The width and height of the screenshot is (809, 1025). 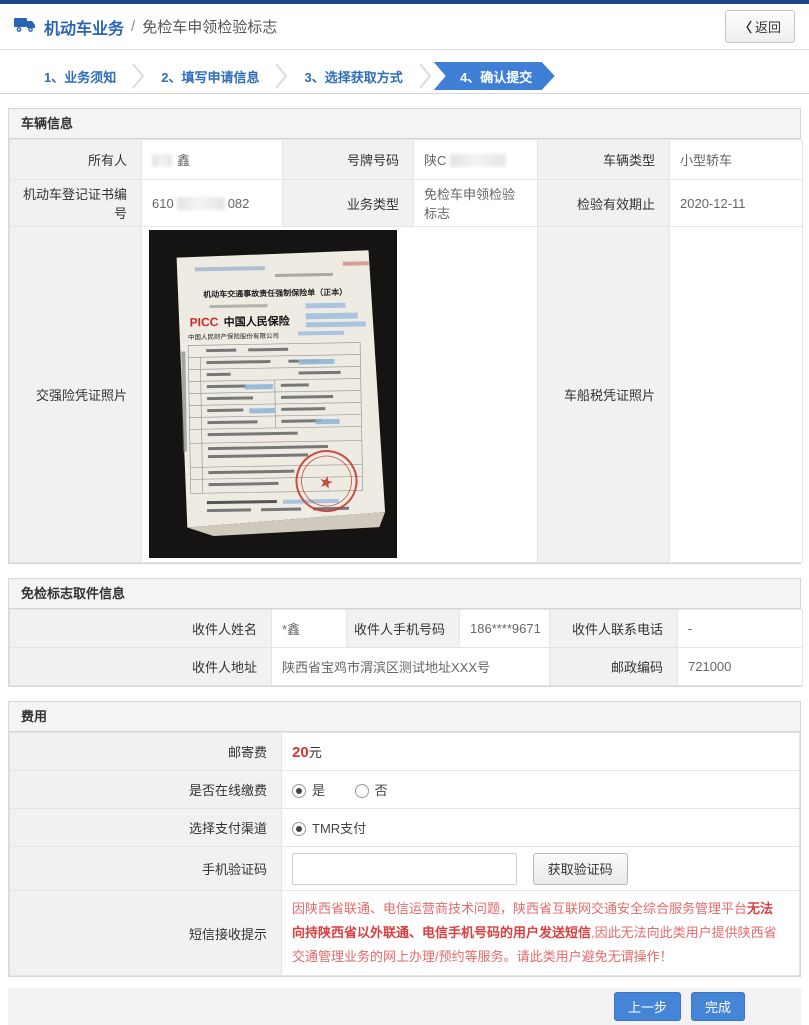 I want to click on radio-online-no, so click(x=361, y=791).